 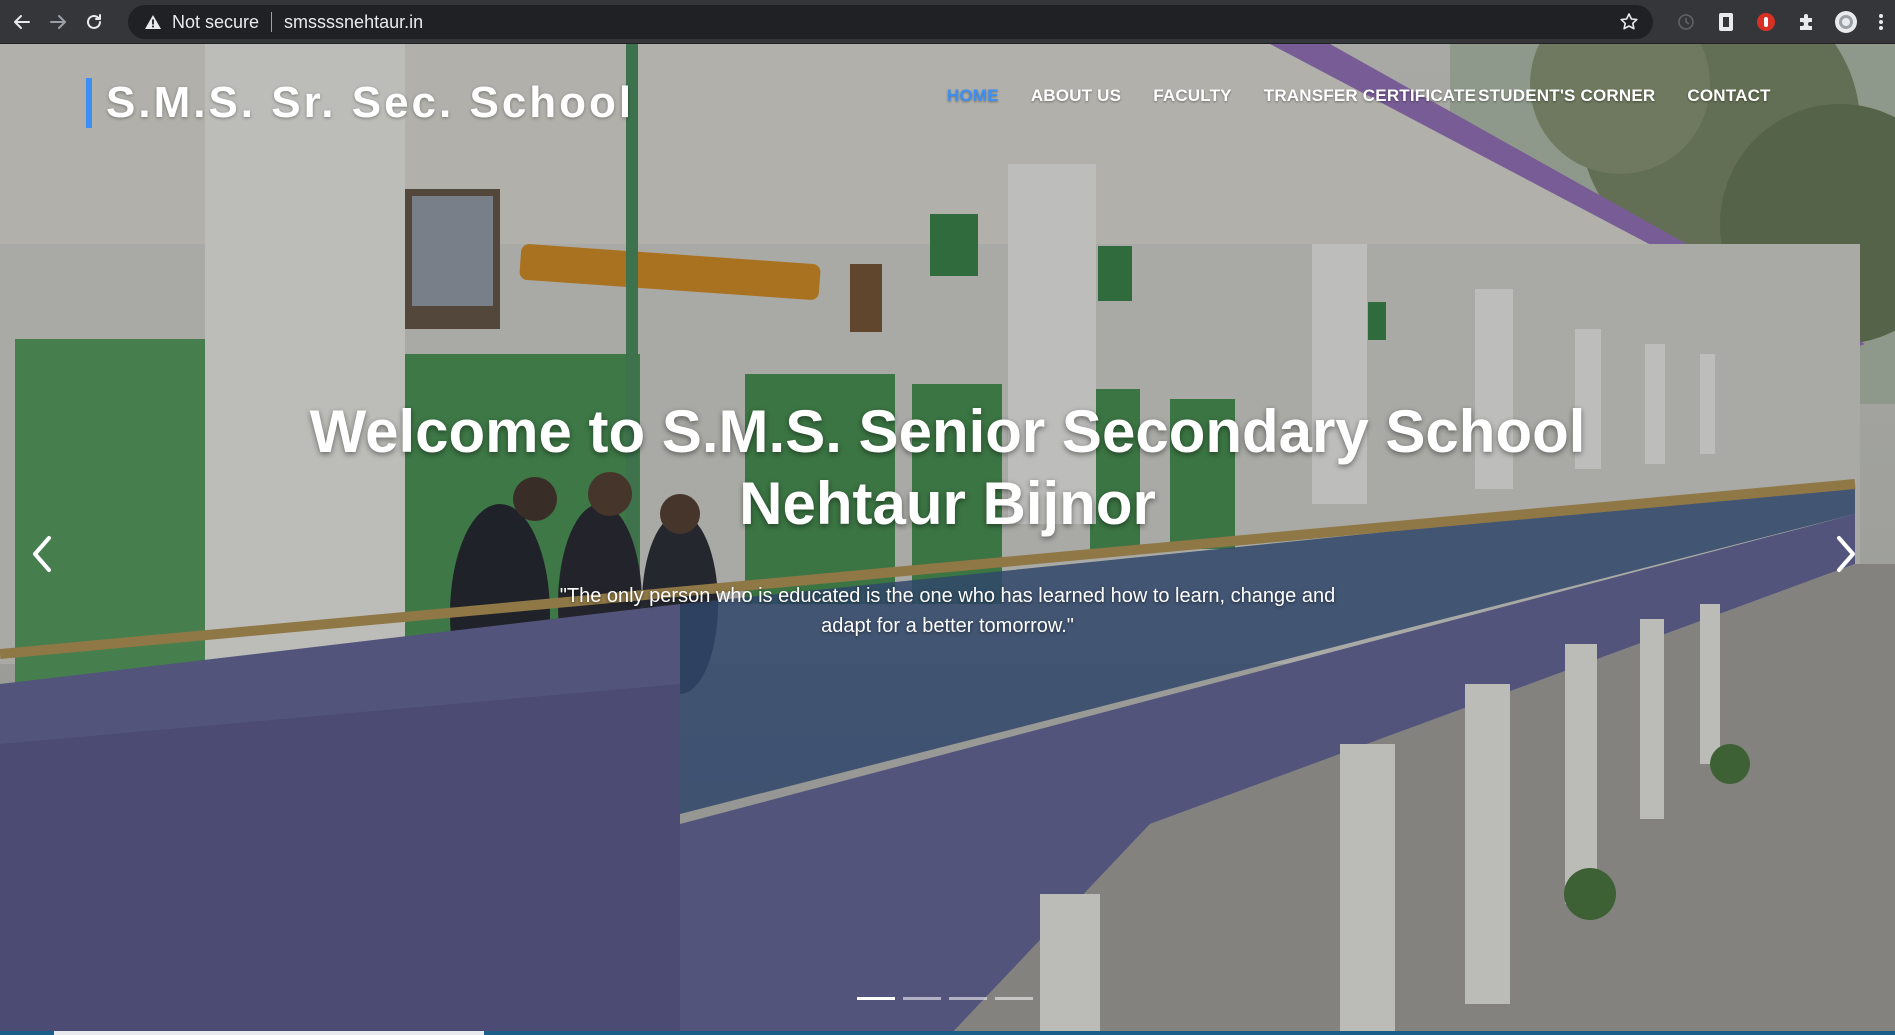 I want to click on chevron-left-icon, so click(x=42, y=554).